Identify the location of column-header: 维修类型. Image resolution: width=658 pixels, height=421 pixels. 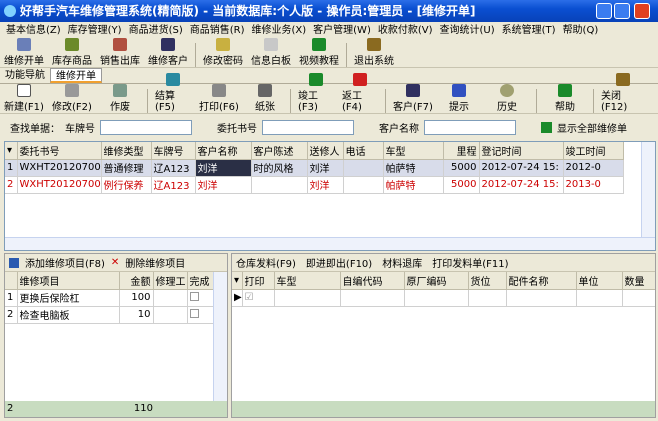
(126, 151).